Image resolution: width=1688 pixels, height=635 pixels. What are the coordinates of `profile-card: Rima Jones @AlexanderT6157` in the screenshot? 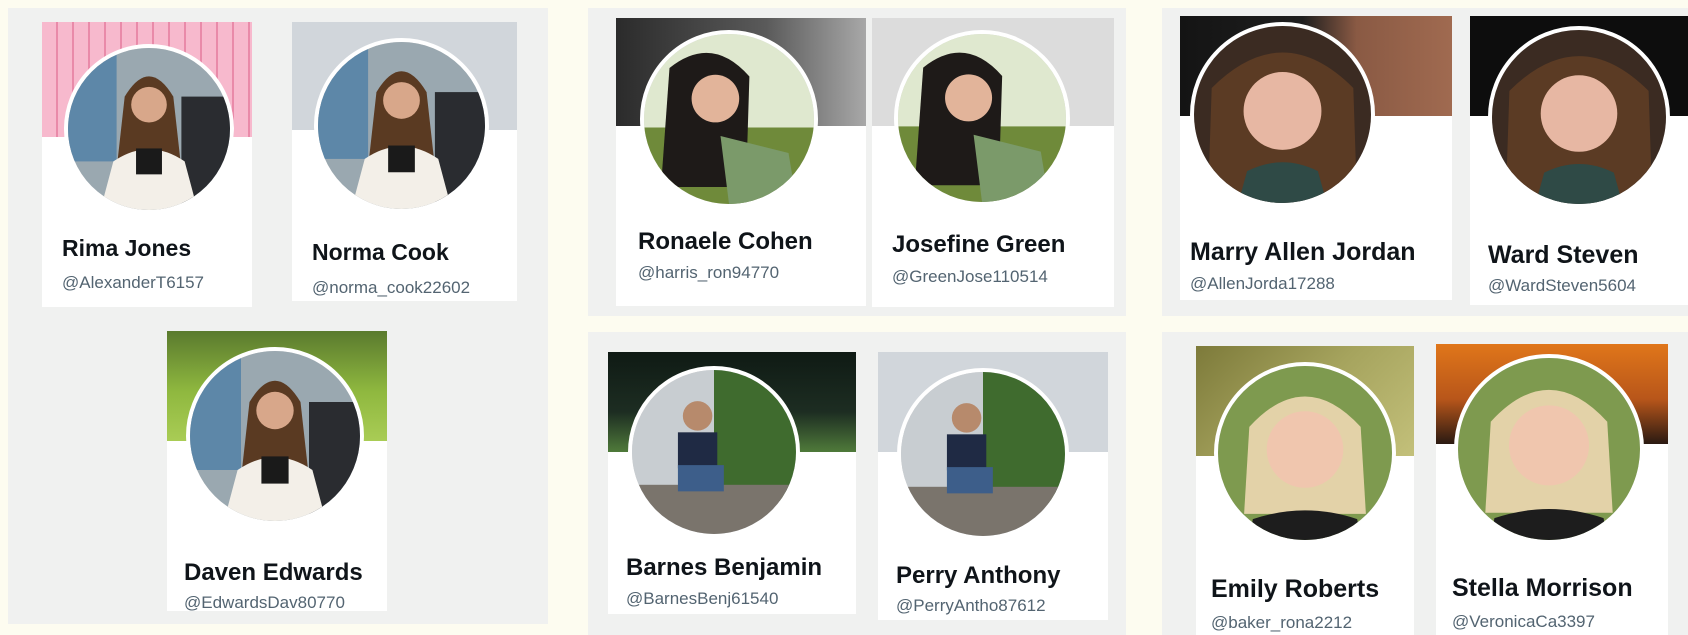 It's located at (147, 164).